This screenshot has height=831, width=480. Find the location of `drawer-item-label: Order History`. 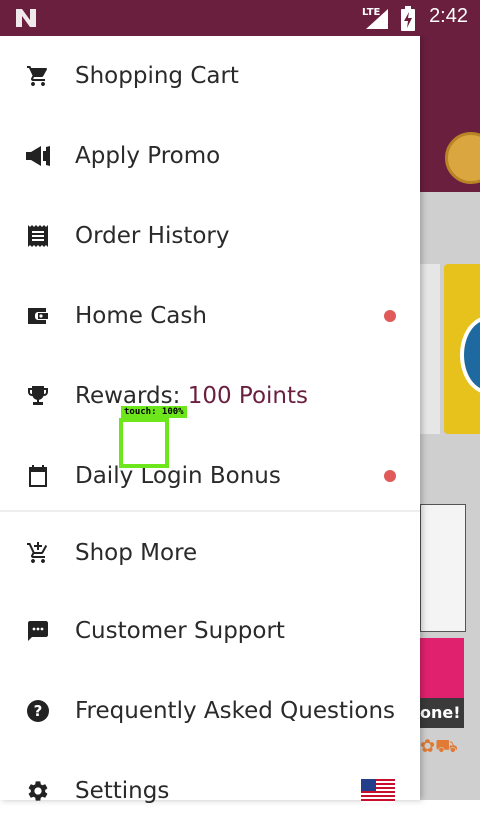

drawer-item-label: Order History is located at coordinates (152, 236).